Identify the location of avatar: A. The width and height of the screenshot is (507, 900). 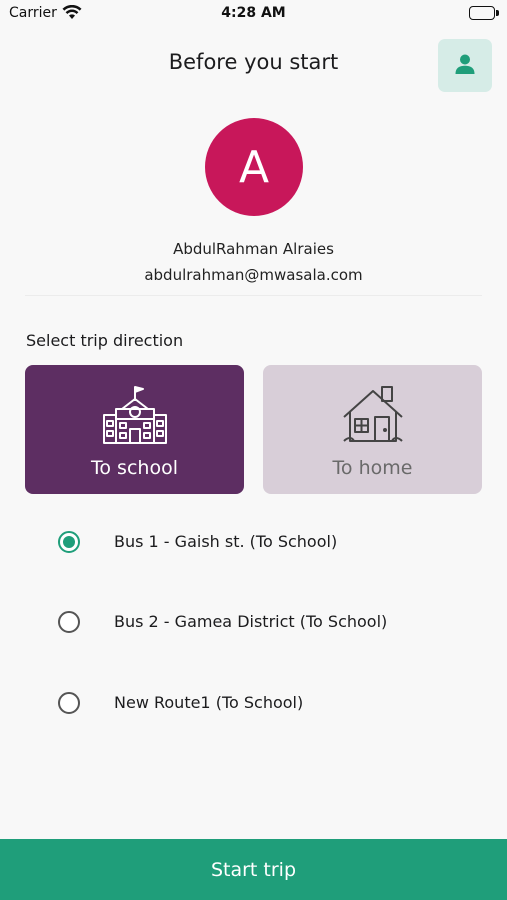
(254, 167).